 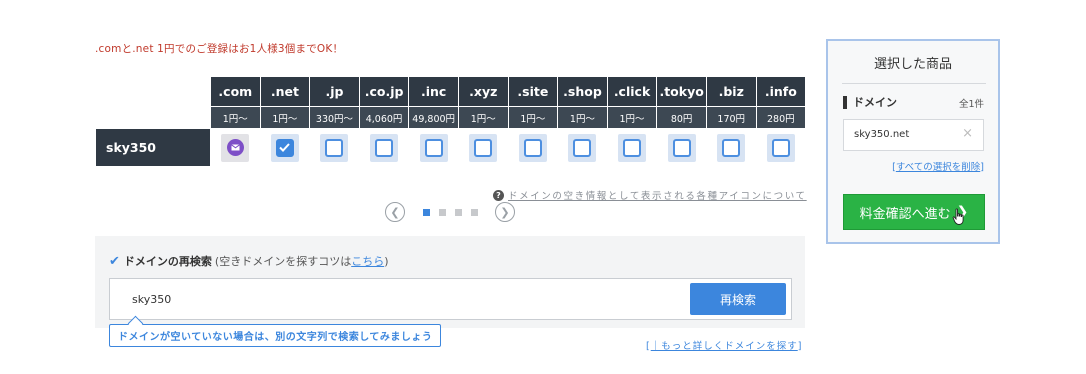 What do you see at coordinates (882, 134) in the screenshot?
I see `cart-item-name: sky350.net` at bounding box center [882, 134].